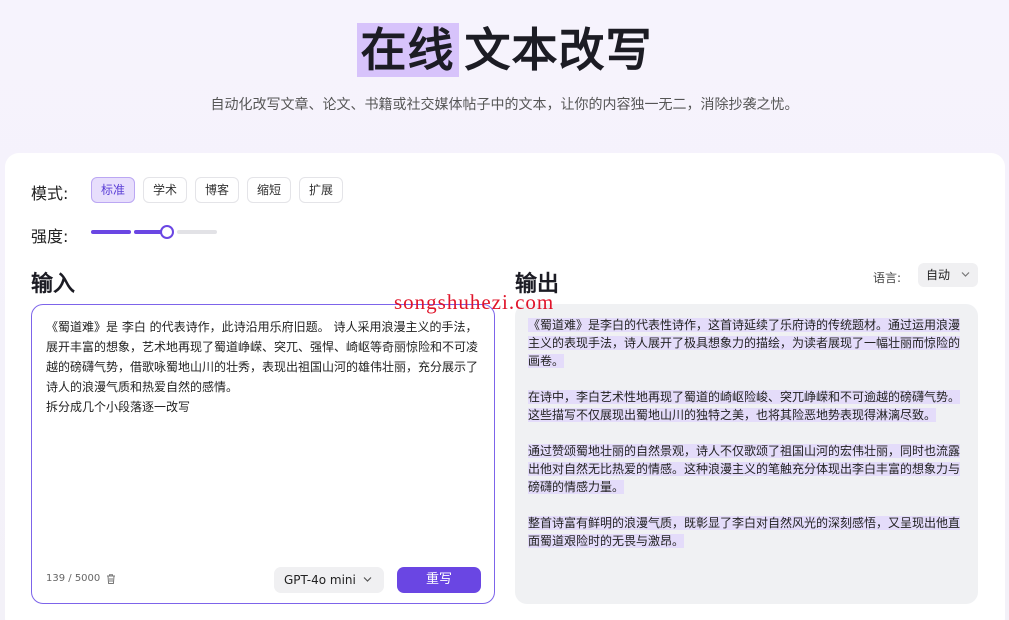 This screenshot has width=1009, height=620. Describe the element at coordinates (50, 236) in the screenshot. I see `strength-label: 强度:` at that location.